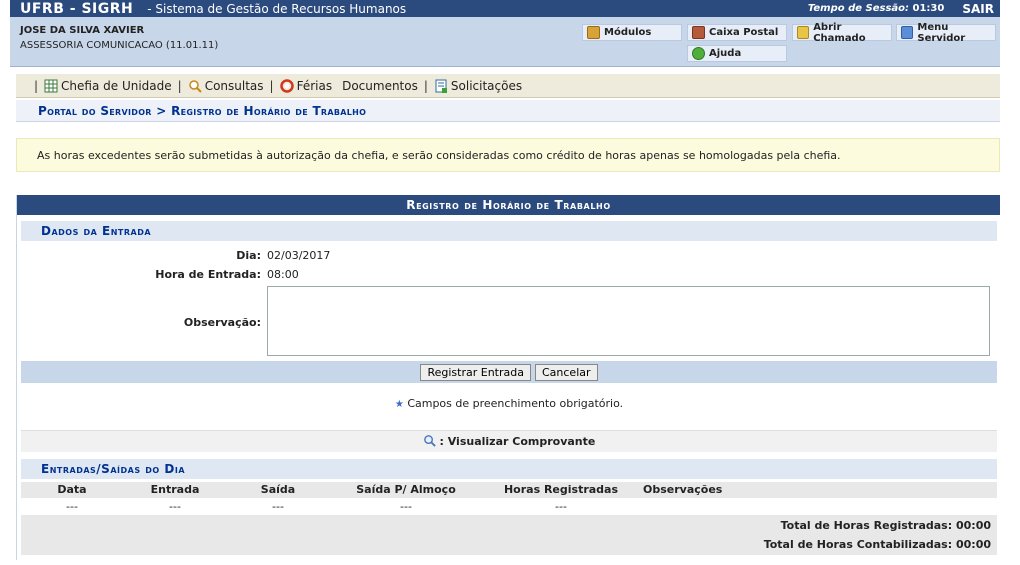 The height and width of the screenshot is (565, 1020). Describe the element at coordinates (314, 85) in the screenshot. I see `menu-ferias-label: Férias` at that location.